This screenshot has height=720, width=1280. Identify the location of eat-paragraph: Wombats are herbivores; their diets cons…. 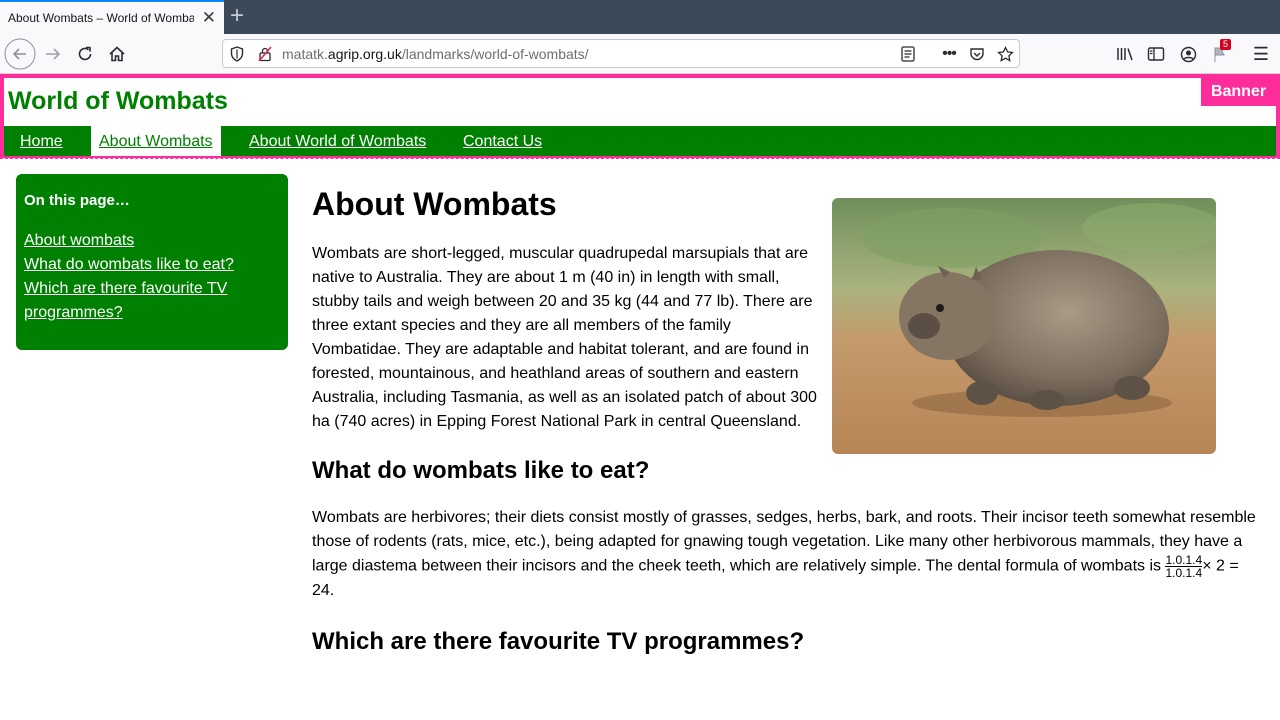
(784, 554).